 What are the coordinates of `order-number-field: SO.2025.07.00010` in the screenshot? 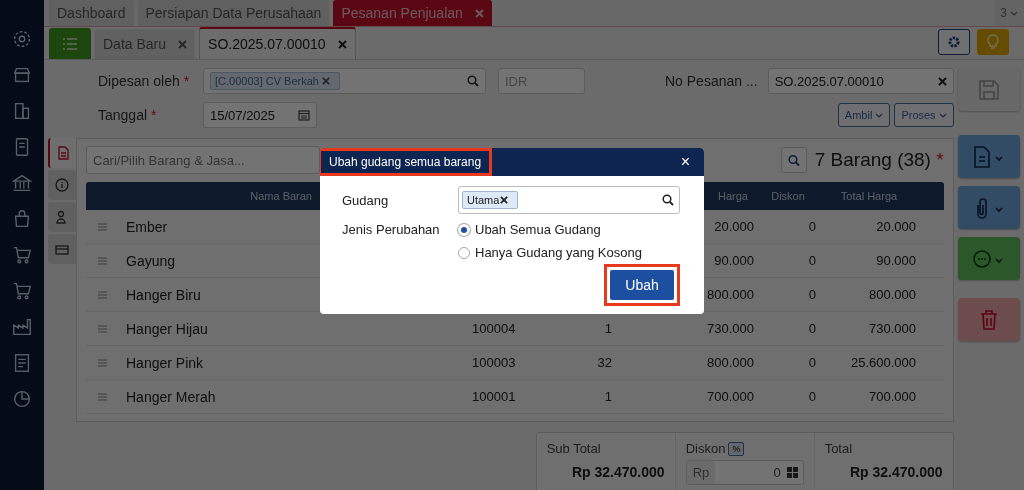 It's located at (860, 81).